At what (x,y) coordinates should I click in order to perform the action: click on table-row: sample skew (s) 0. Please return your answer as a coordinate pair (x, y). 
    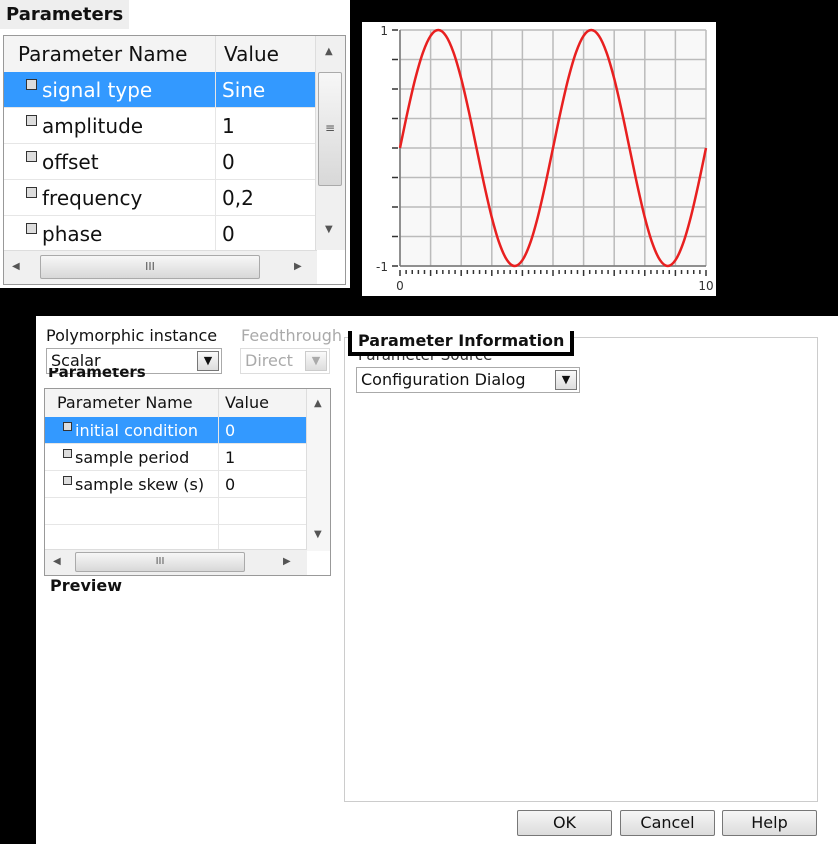
    Looking at the image, I should click on (176, 484).